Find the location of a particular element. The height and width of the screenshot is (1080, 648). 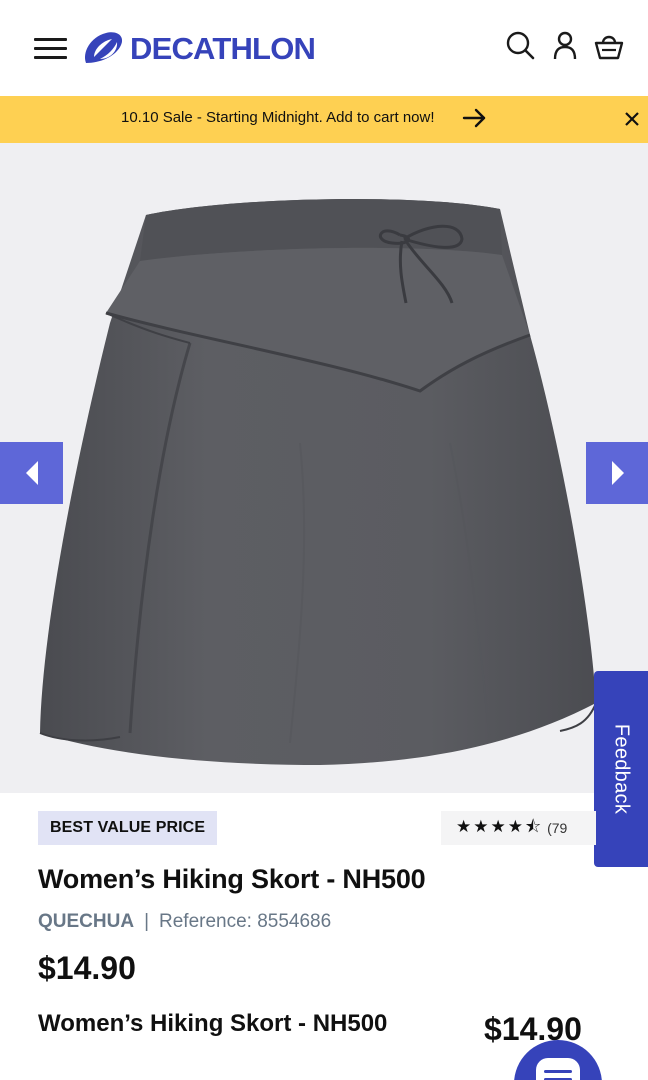

arrow-right-icon is located at coordinates (475, 120).